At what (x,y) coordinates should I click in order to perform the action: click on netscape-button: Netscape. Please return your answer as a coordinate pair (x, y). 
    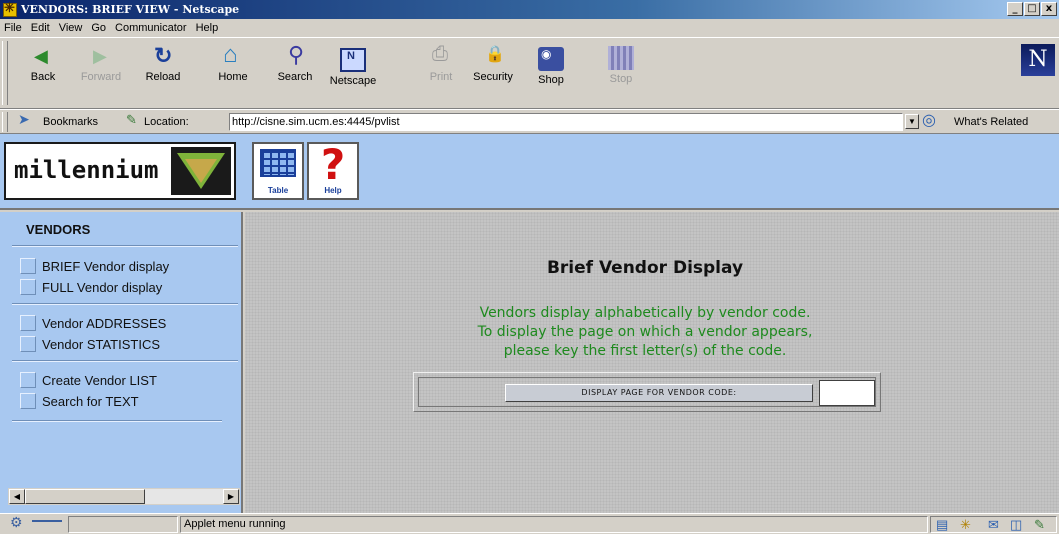
    Looking at the image, I should click on (353, 65).